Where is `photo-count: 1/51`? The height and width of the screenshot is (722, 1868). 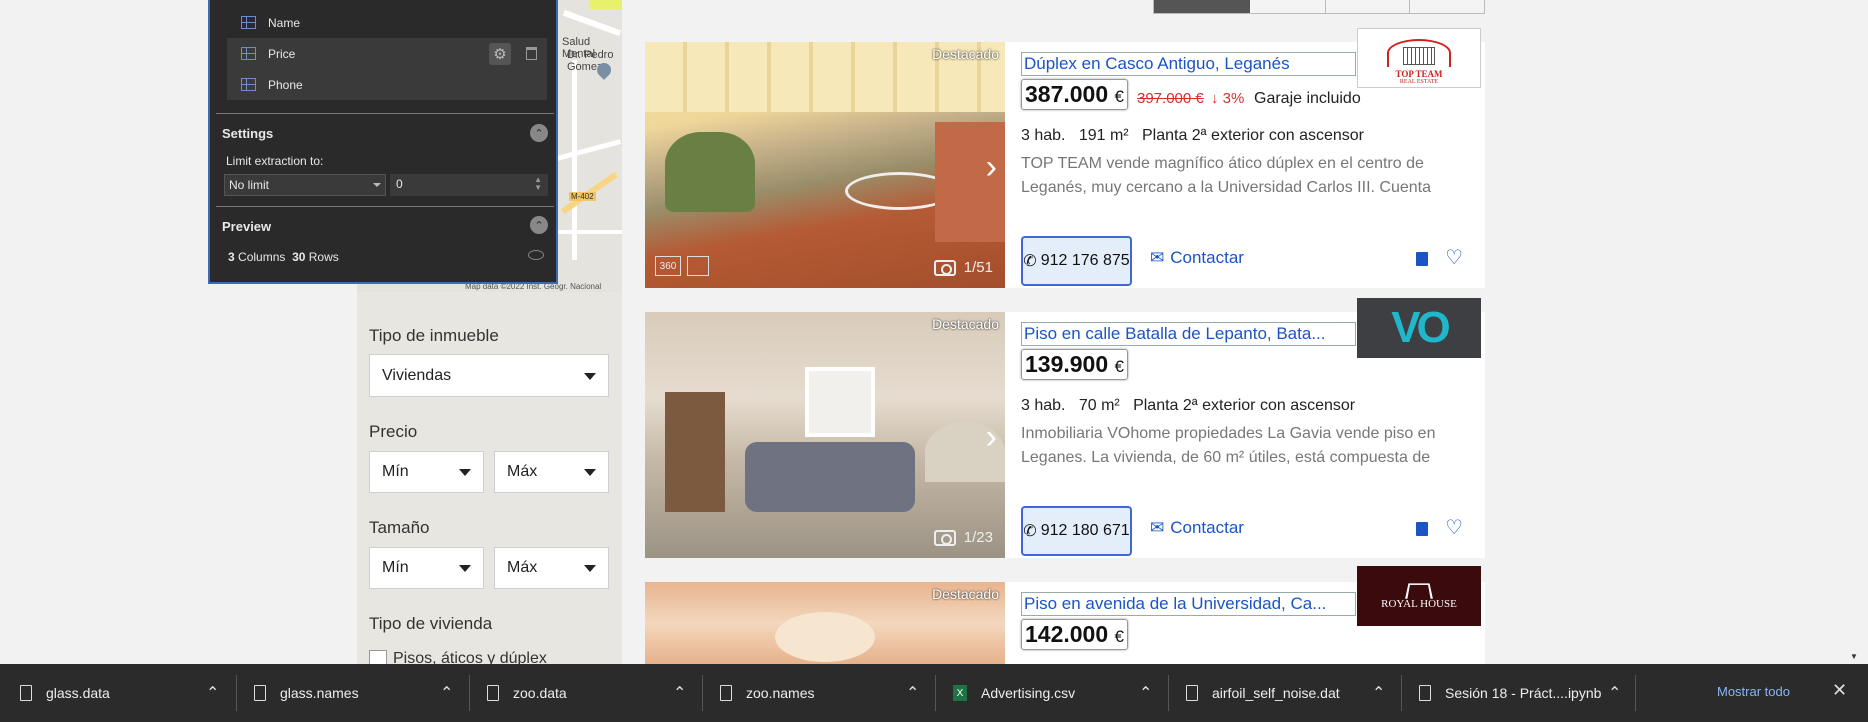 photo-count: 1/51 is located at coordinates (978, 267).